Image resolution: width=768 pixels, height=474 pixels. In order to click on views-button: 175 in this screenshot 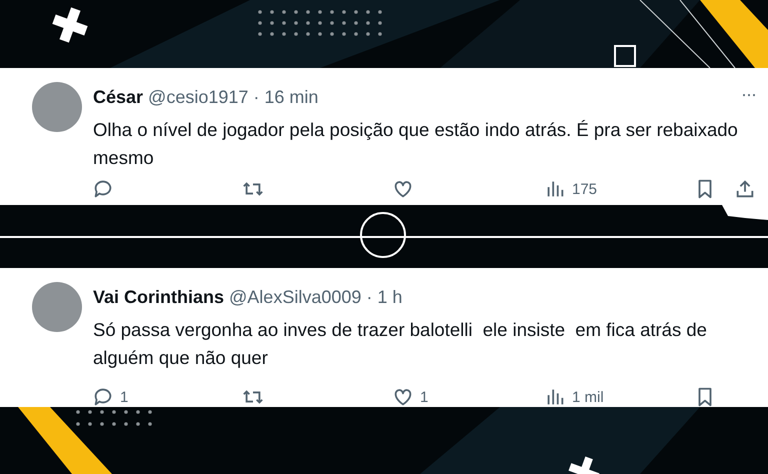, I will do `click(571, 189)`.